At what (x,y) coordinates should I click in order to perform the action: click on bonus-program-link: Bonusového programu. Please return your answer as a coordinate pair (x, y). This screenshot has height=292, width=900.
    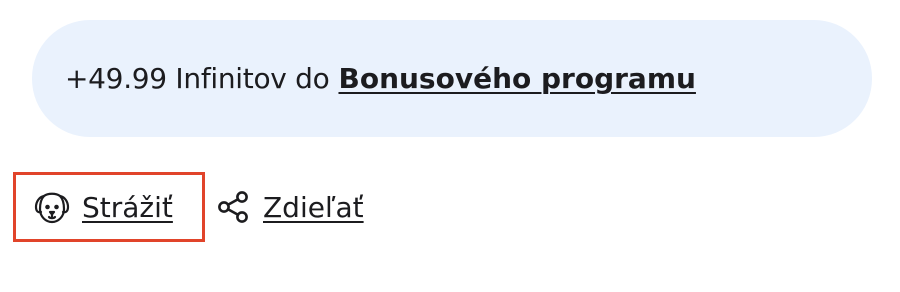
    Looking at the image, I should click on (516, 78).